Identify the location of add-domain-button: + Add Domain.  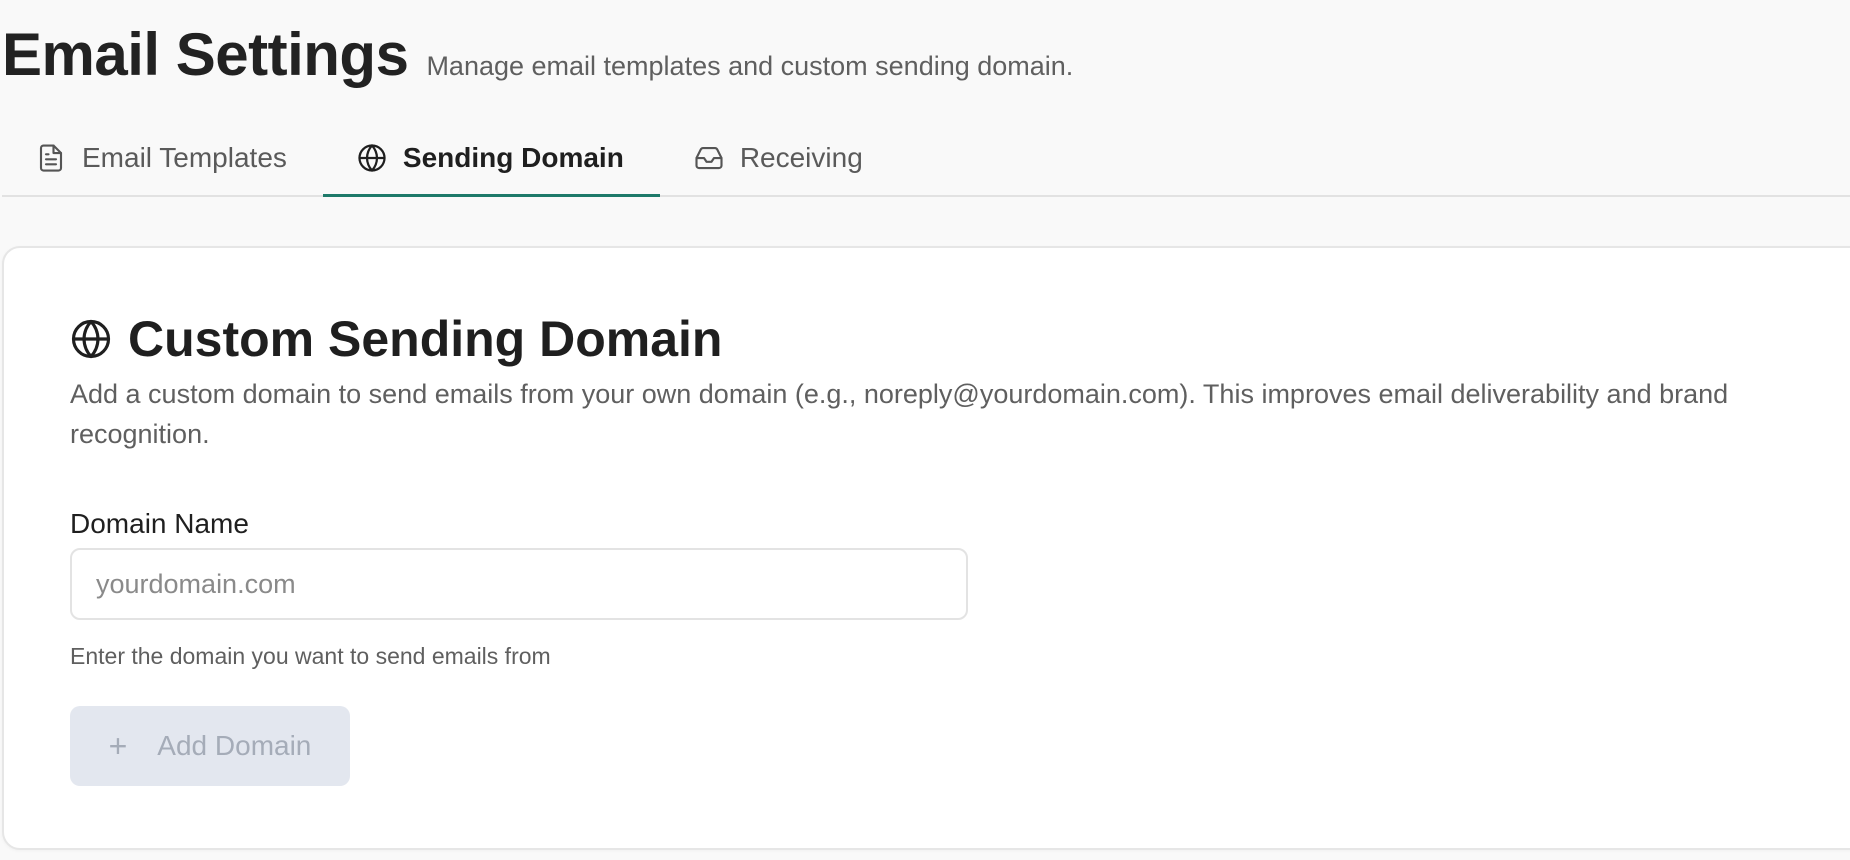
(210, 746).